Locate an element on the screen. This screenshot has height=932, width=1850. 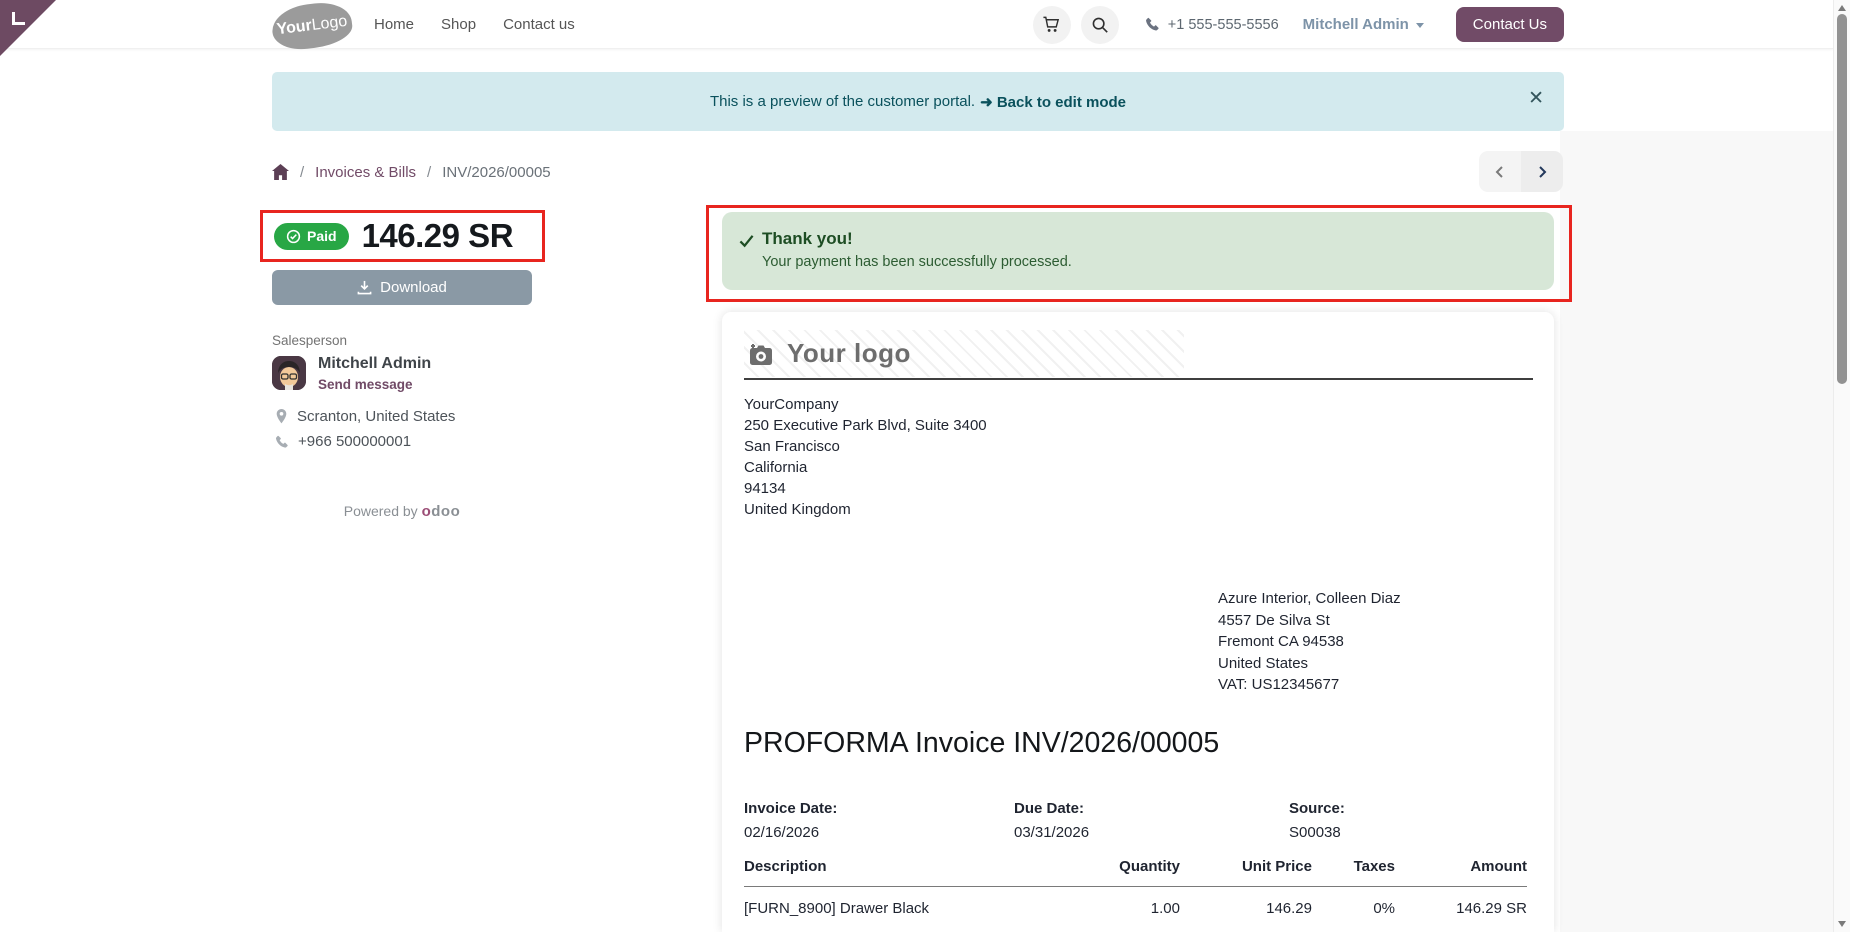
due-date-value: 03/31/2026 is located at coordinates (1052, 832).